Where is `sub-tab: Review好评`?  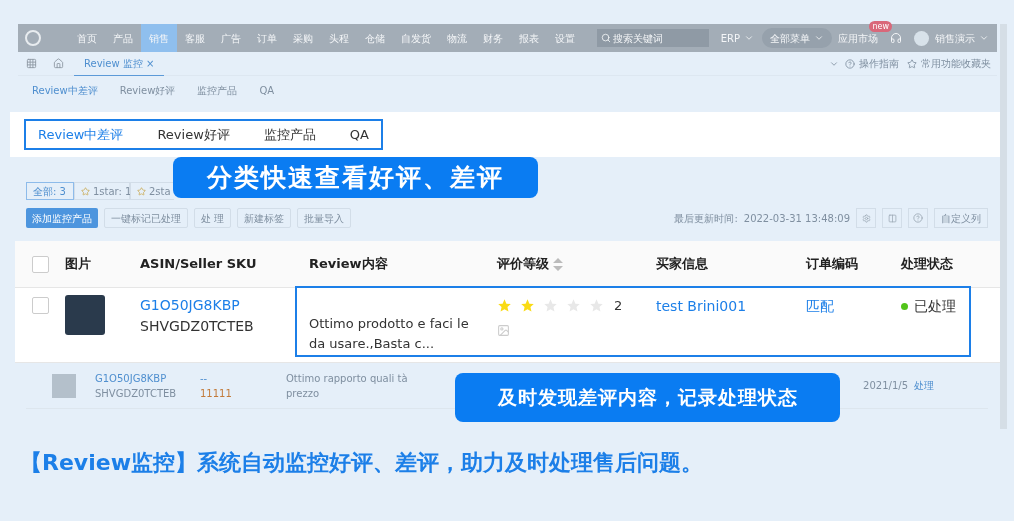
sub-tab: Review好评 is located at coordinates (147, 90).